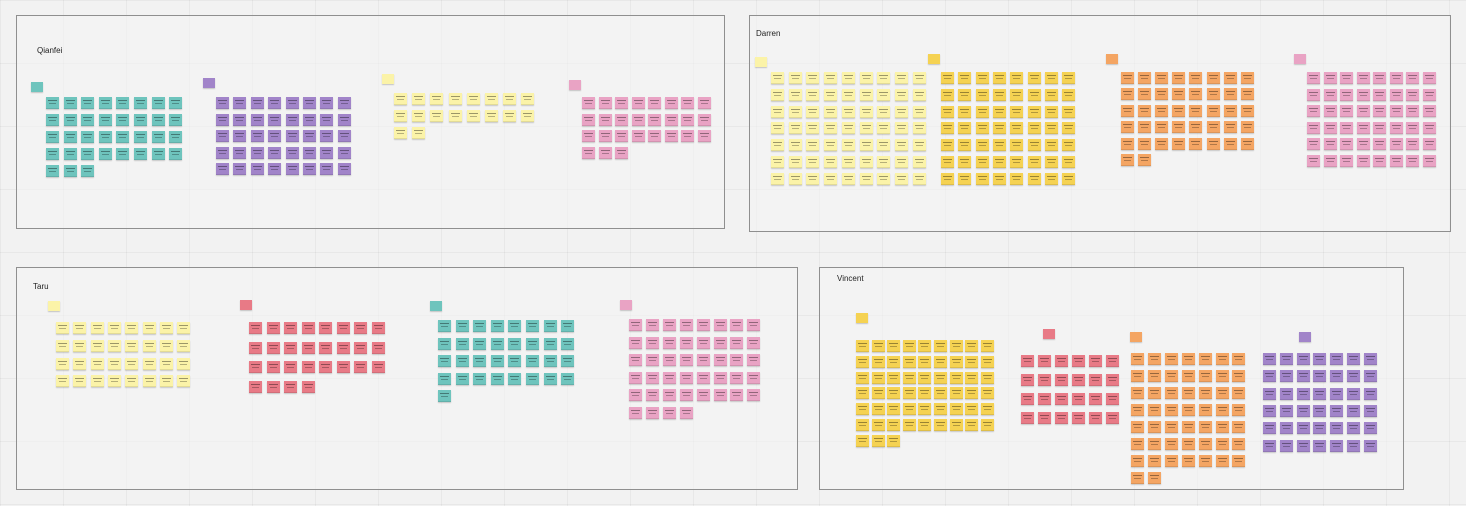 This screenshot has height=506, width=1466. What do you see at coordinates (1300, 59) in the screenshot?
I see `group-tag-darren-pink` at bounding box center [1300, 59].